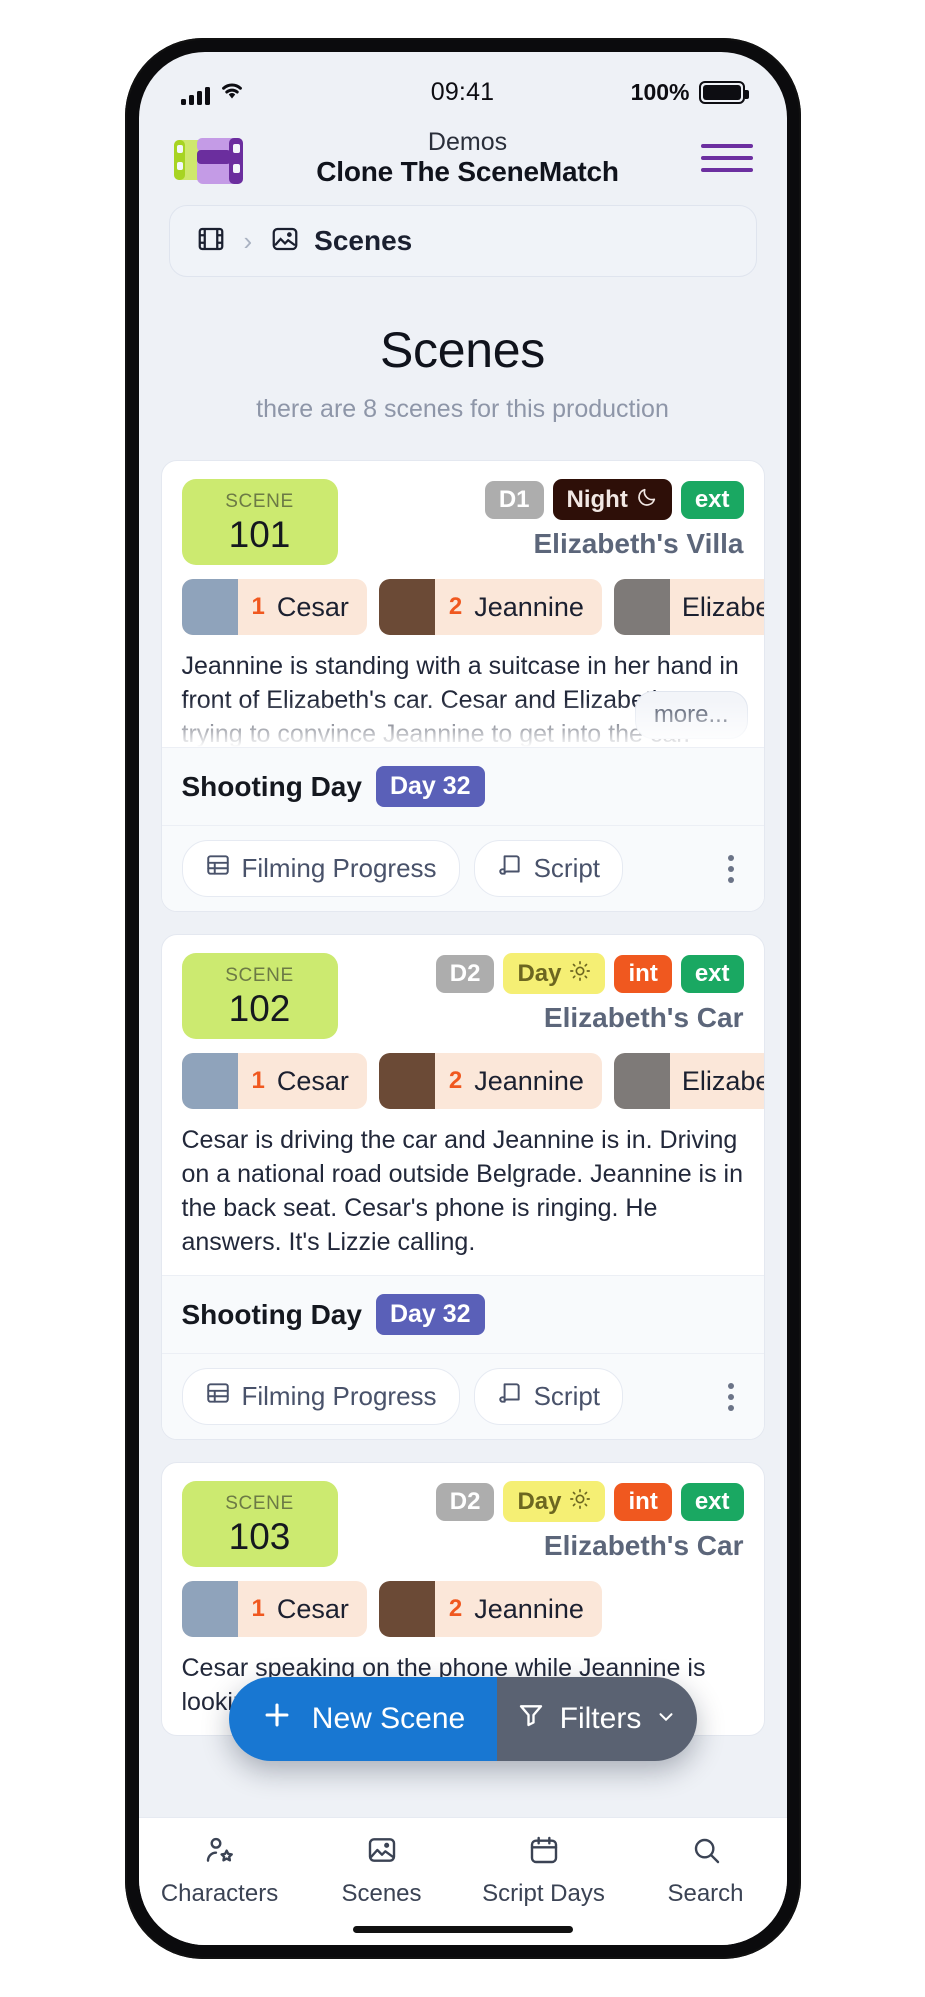  I want to click on moon-icon, so click(647, 499).